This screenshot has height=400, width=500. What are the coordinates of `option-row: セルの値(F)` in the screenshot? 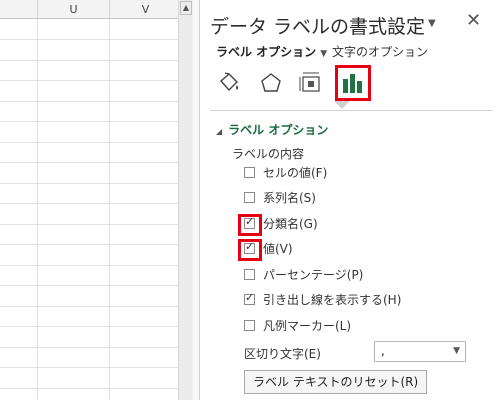 It's located at (285, 172).